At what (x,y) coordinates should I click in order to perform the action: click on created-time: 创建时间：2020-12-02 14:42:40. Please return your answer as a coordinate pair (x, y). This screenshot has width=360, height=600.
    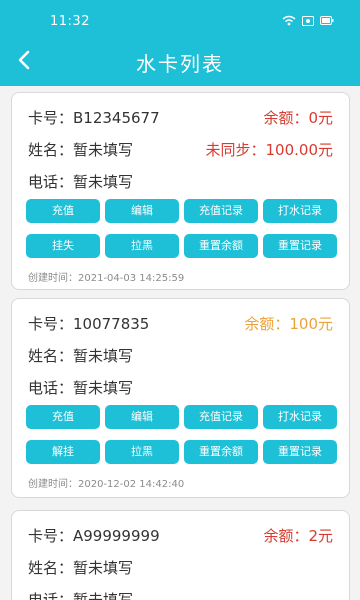
    Looking at the image, I should click on (106, 484).